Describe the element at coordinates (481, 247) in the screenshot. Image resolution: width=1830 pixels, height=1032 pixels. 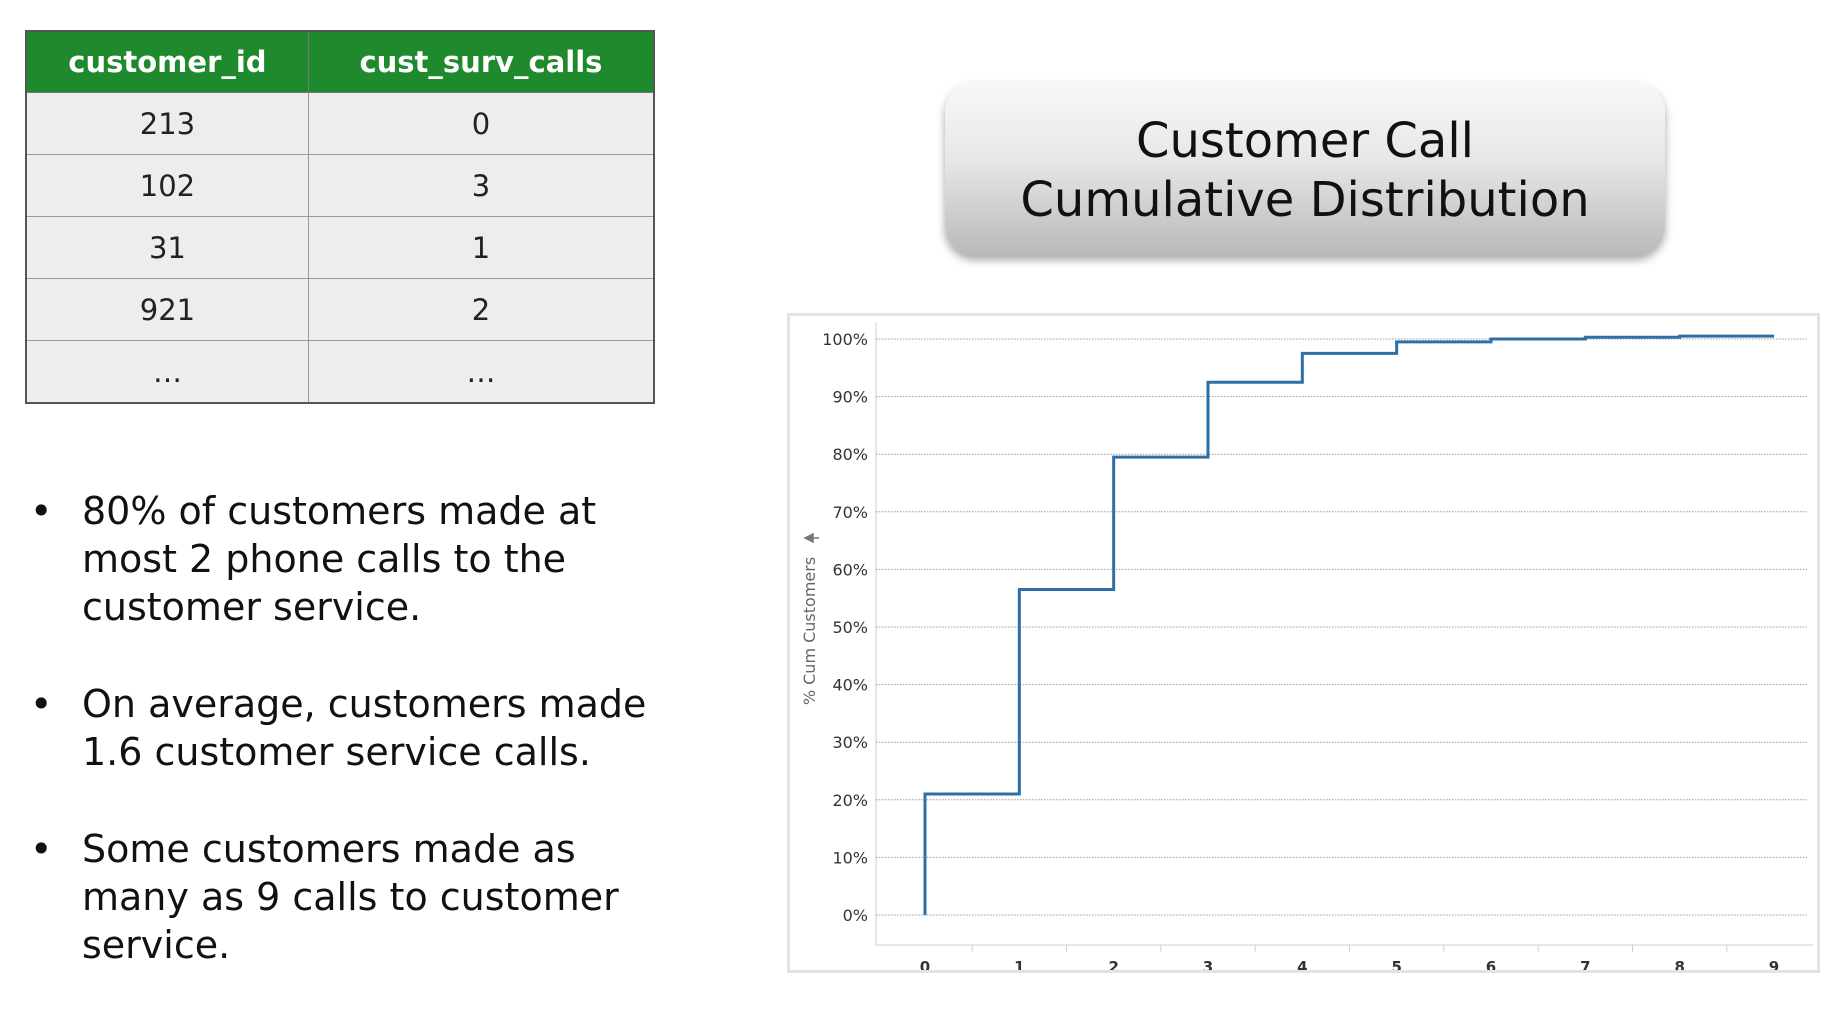
I see `cell-calls: 1` at that location.